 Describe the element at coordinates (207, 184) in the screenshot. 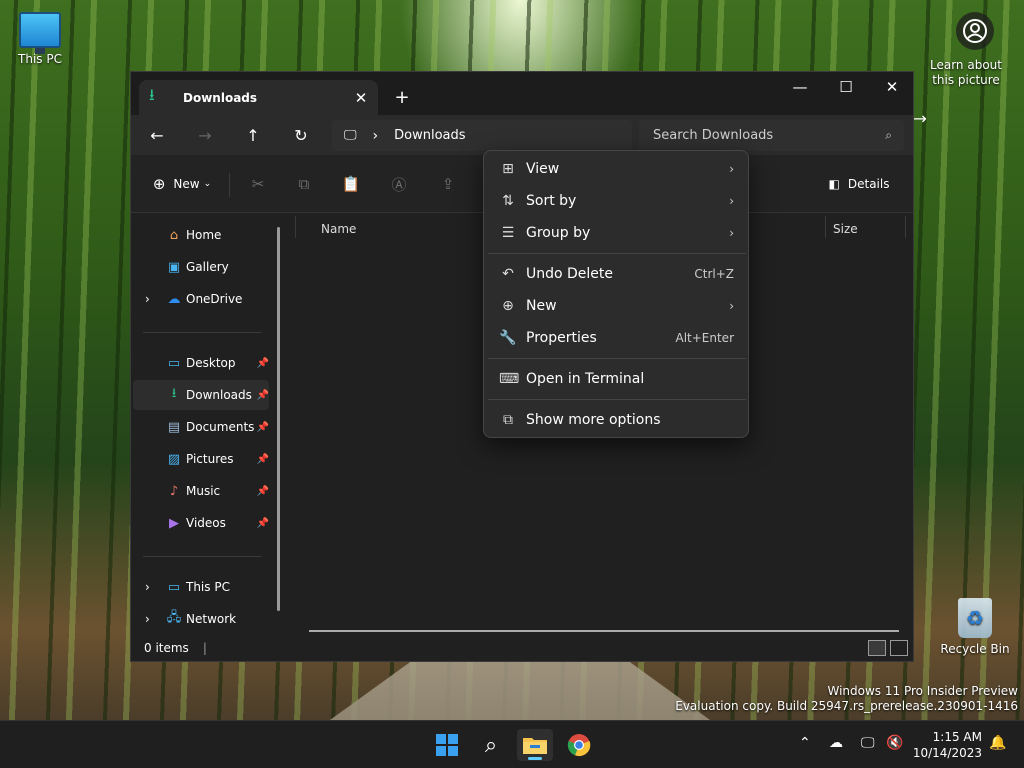

I see `chevron-down-icon: ⌄` at that location.